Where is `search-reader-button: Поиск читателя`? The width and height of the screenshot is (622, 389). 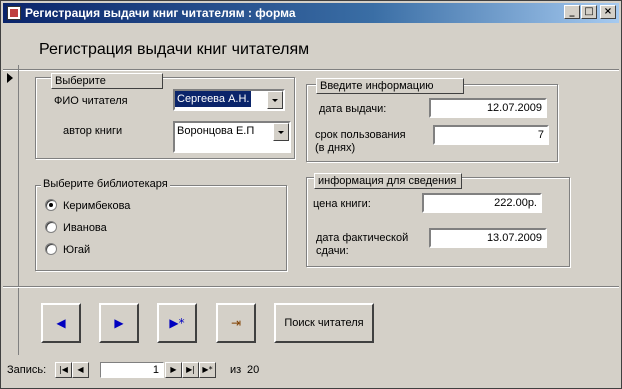
search-reader-button: Поиск читателя is located at coordinates (324, 323).